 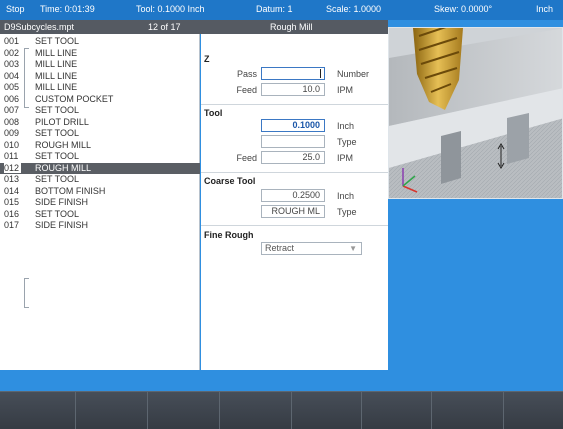 I want to click on tool-feed-unit: IPM, so click(x=345, y=158).